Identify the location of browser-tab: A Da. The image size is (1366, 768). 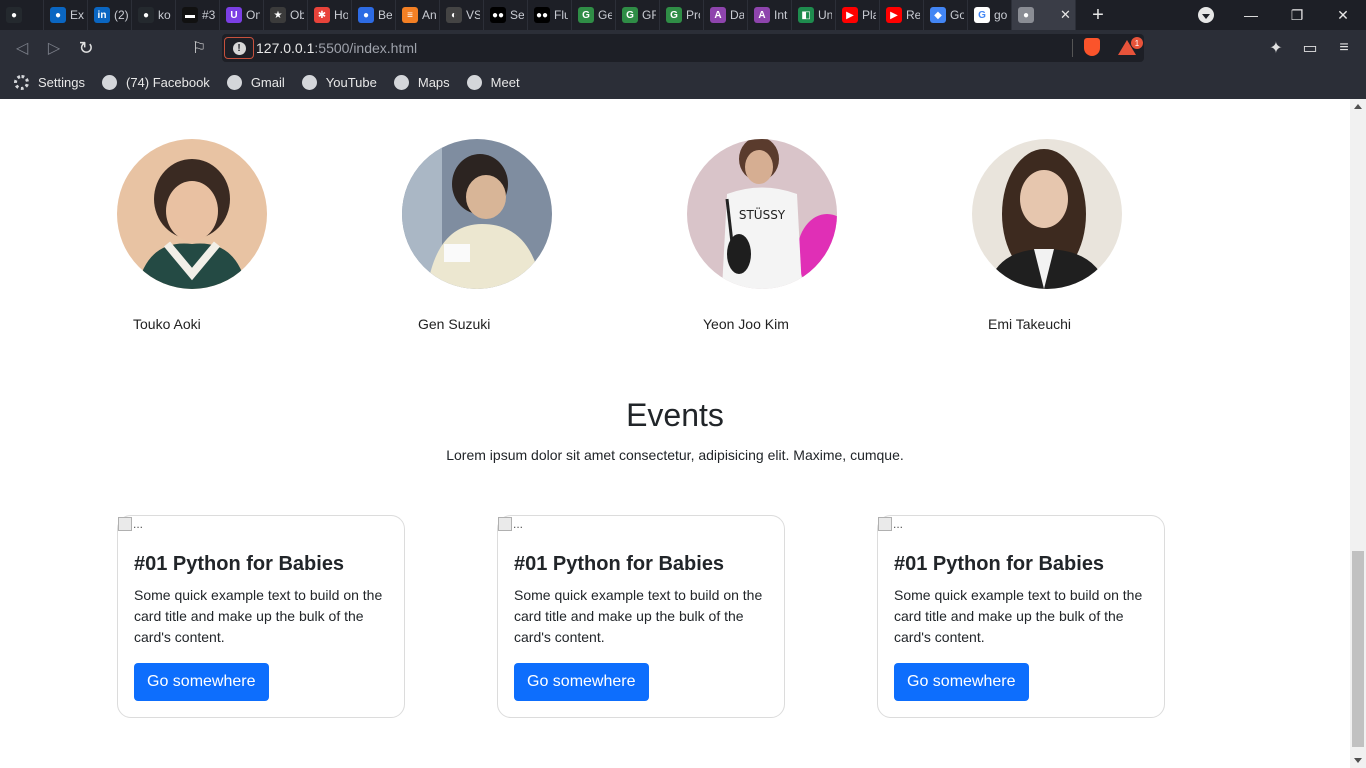
(726, 15).